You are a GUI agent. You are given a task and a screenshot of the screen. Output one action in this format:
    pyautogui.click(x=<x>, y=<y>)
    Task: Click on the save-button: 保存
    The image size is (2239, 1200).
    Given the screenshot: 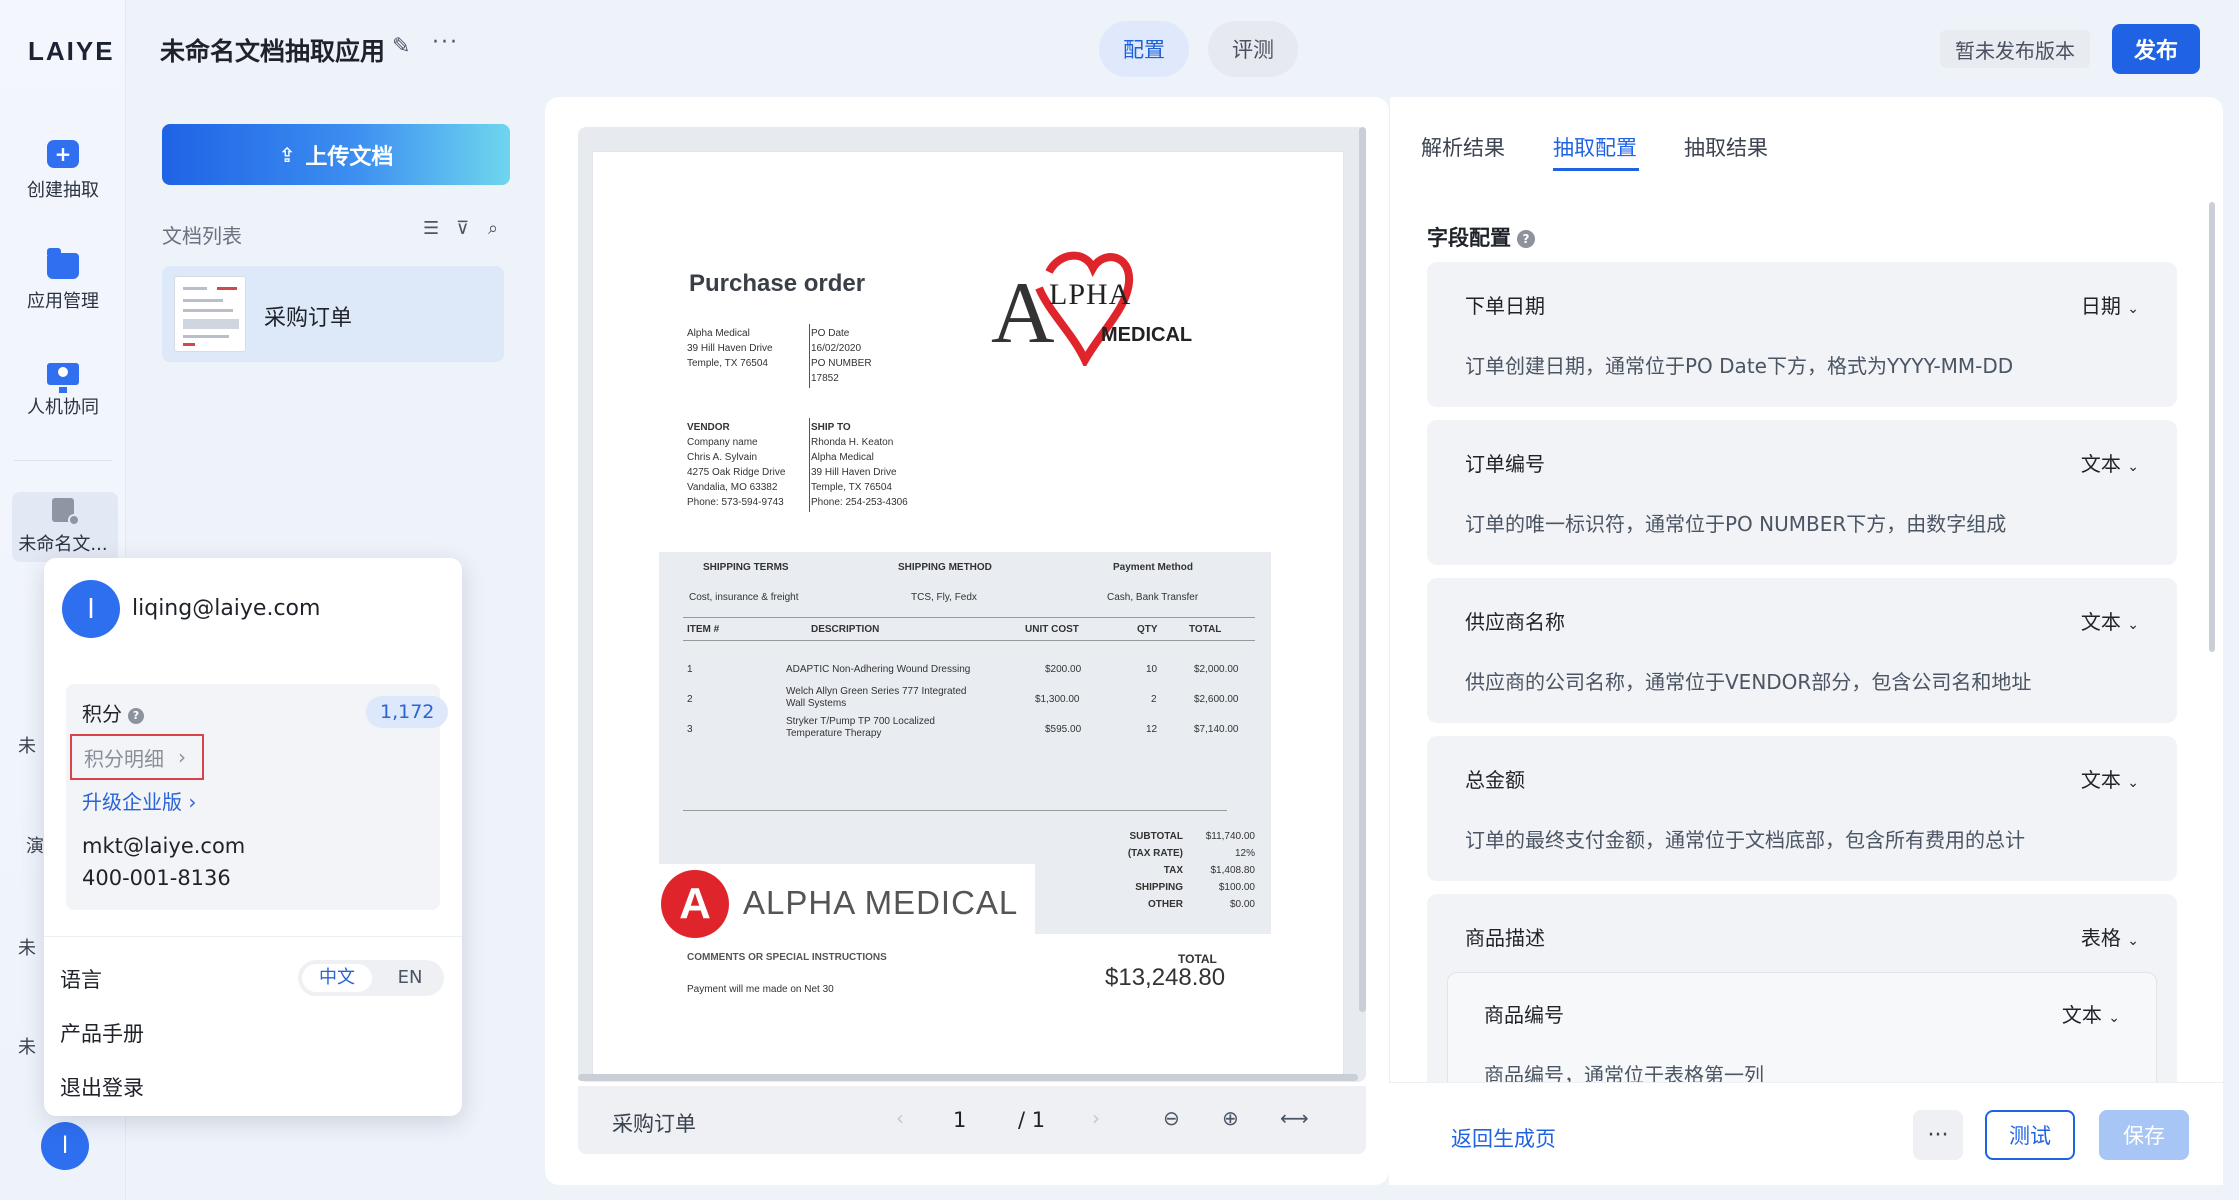 What is the action you would take?
    pyautogui.click(x=2144, y=1135)
    